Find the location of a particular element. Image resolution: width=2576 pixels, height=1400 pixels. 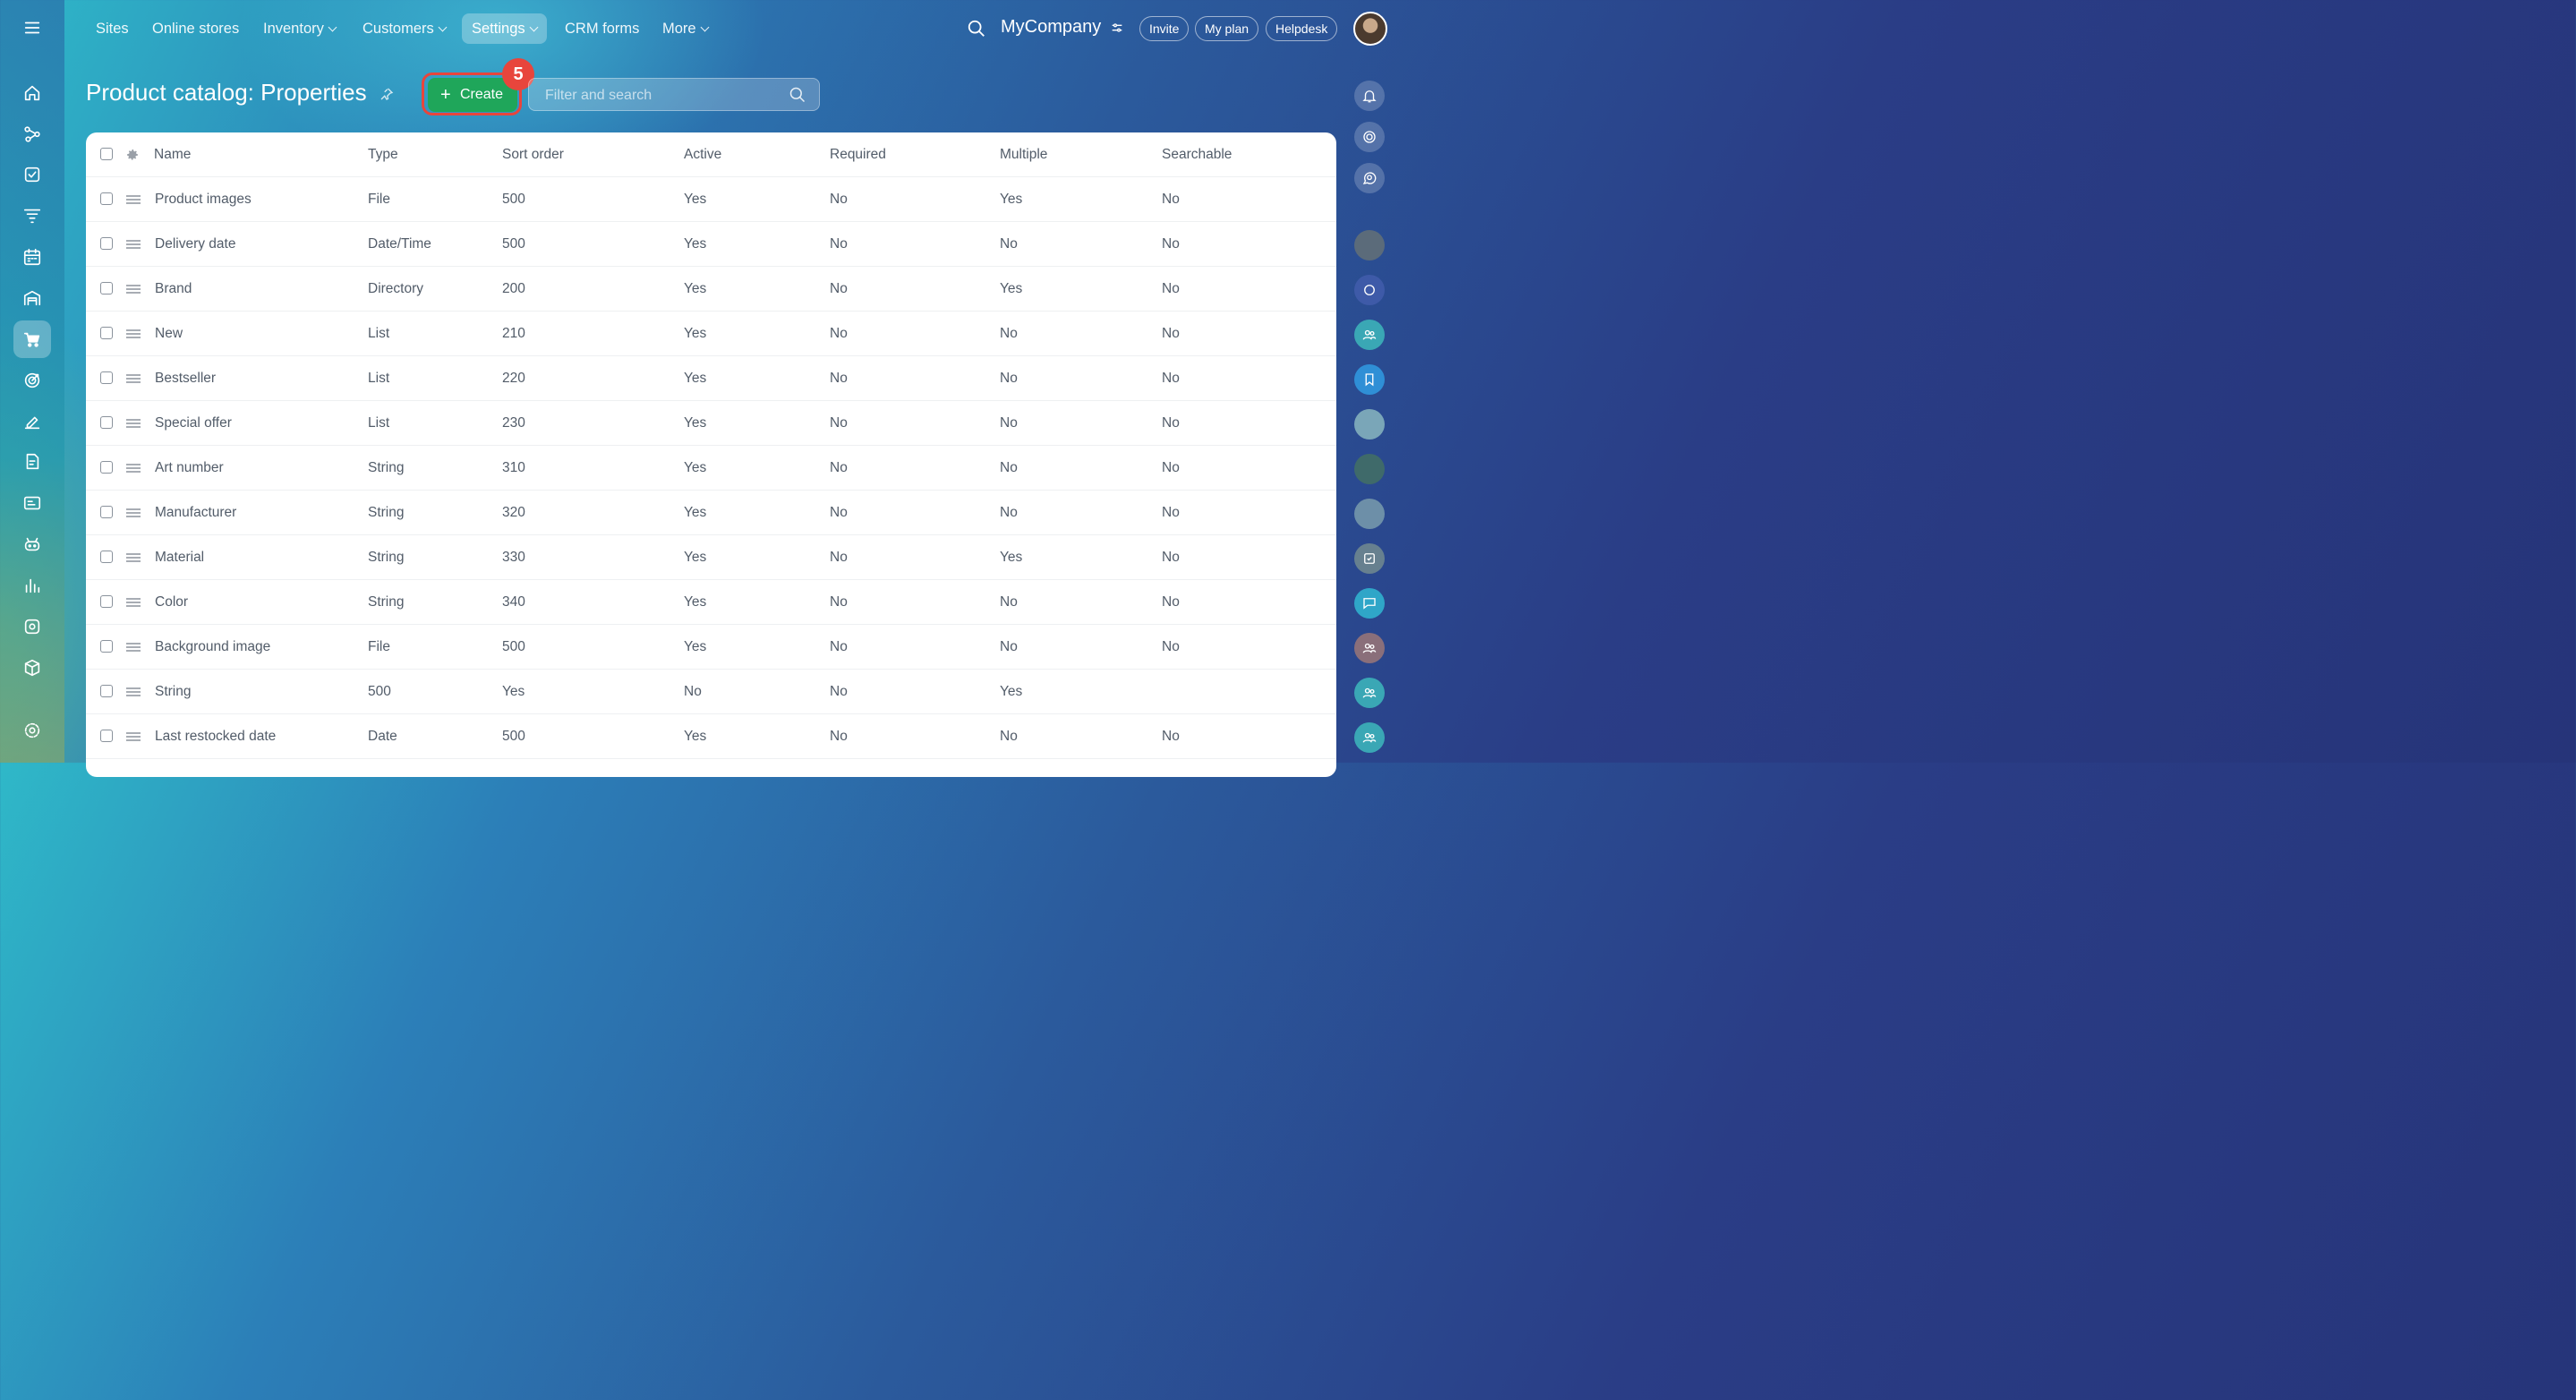

column-header-type: Type is located at coordinates (383, 154).